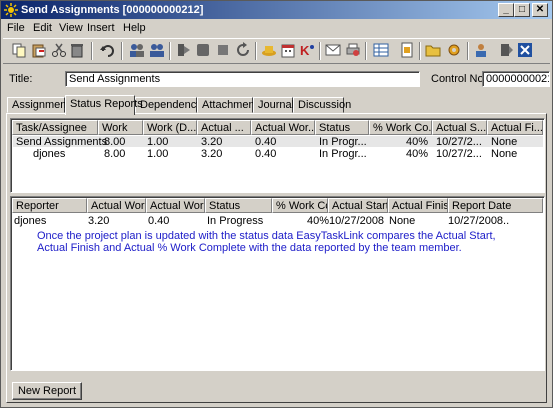 The image size is (553, 408). I want to click on tab-journal: Journal, so click(273, 105).